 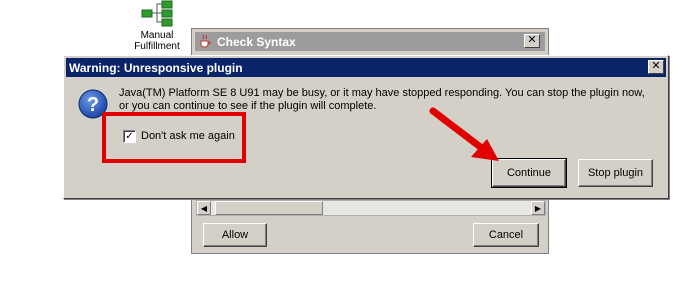 I want to click on cancel-button: Cancel, so click(x=506, y=235).